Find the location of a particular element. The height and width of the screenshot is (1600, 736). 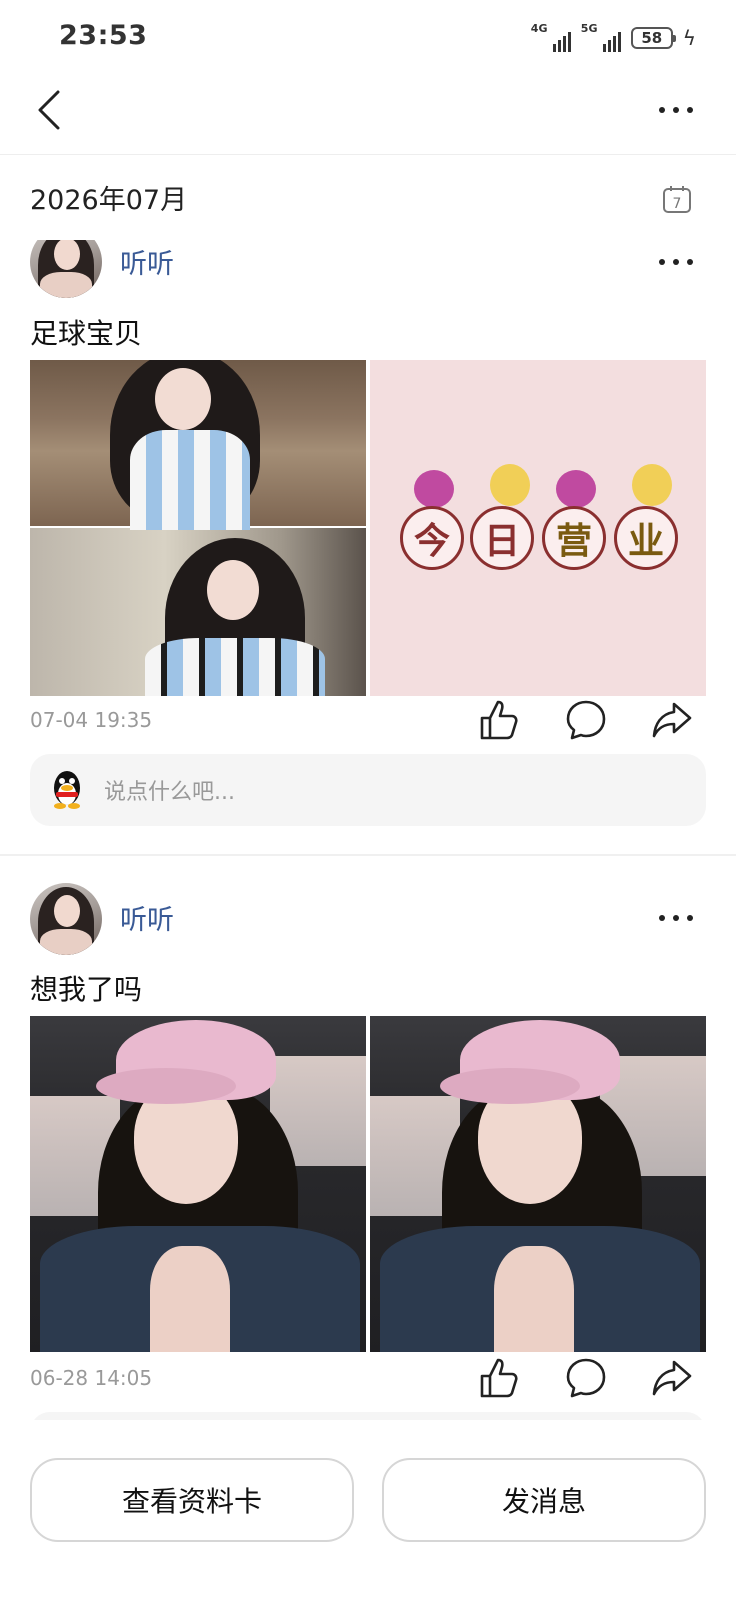

signal-4g-icon: 4G is located at coordinates (551, 37).